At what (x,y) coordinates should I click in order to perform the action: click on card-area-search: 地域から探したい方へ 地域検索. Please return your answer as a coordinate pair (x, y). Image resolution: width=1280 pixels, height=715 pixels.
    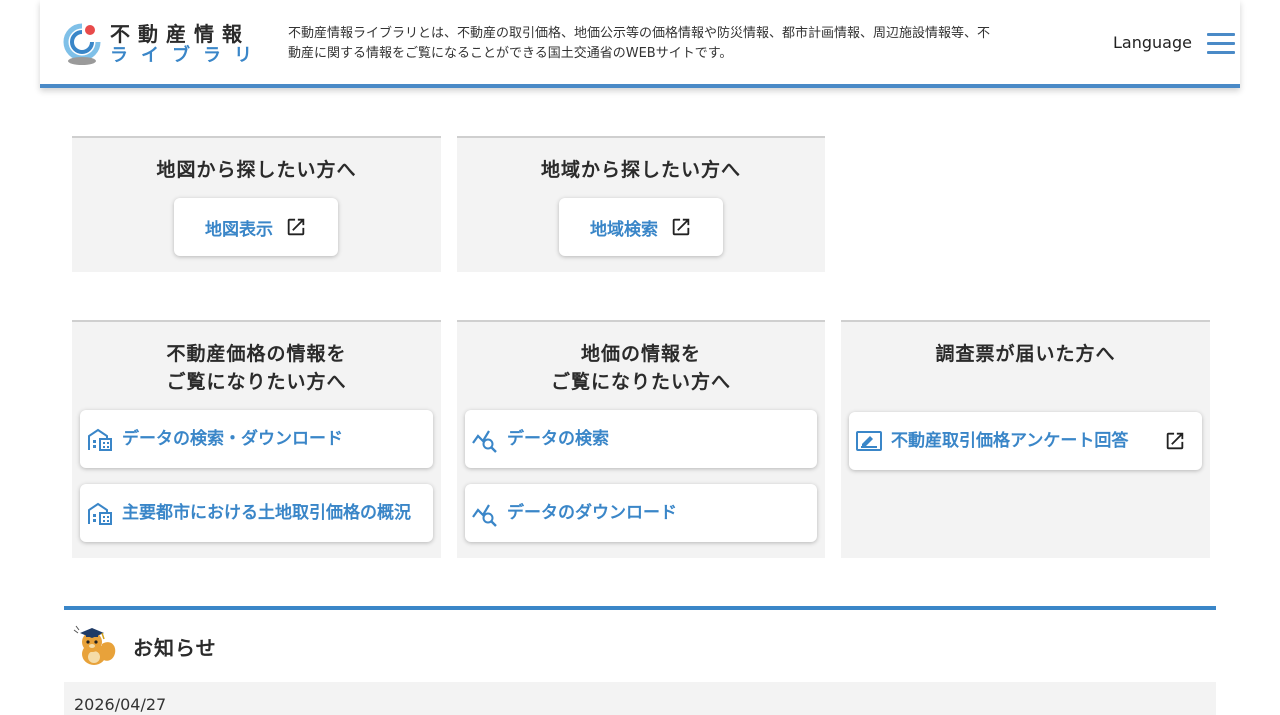
    Looking at the image, I should click on (641, 204).